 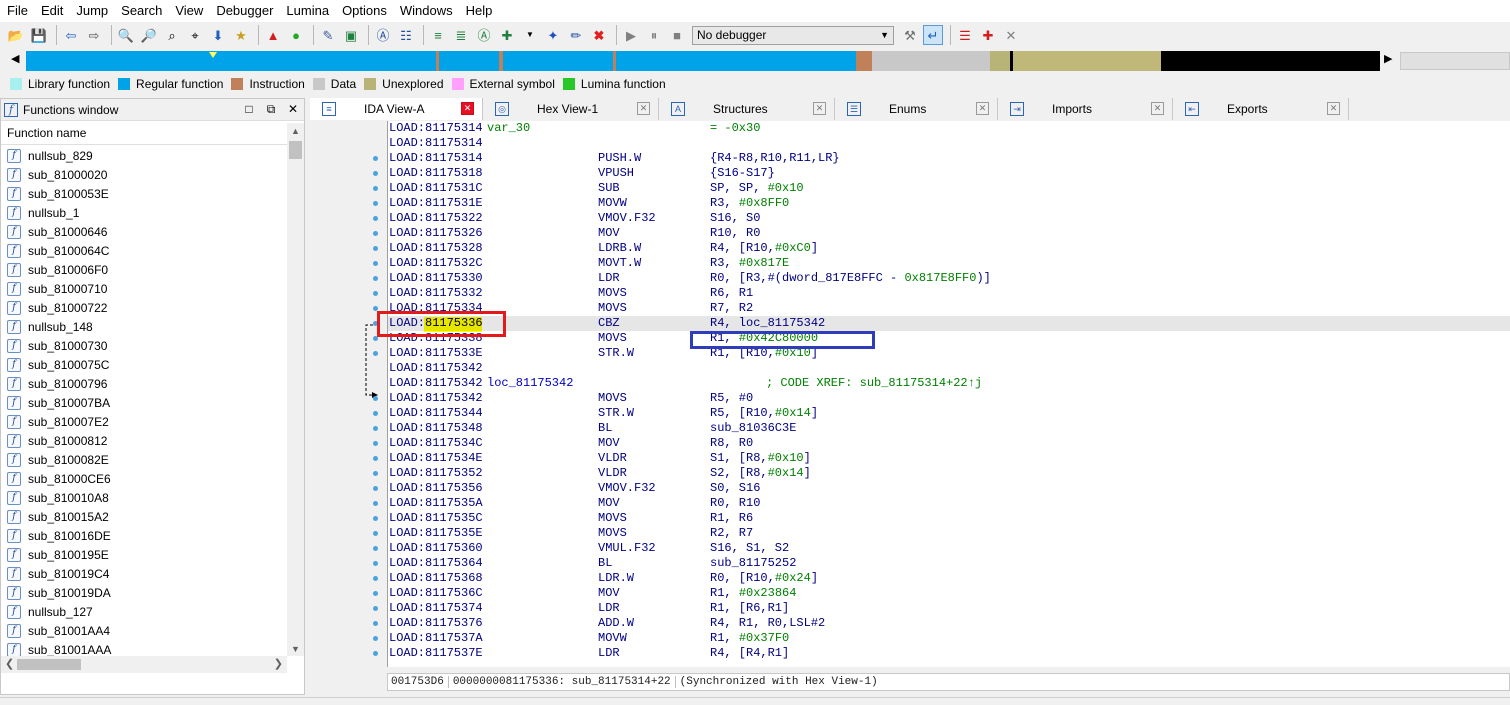 I want to click on nav-band-overview, so click(x=1455, y=61).